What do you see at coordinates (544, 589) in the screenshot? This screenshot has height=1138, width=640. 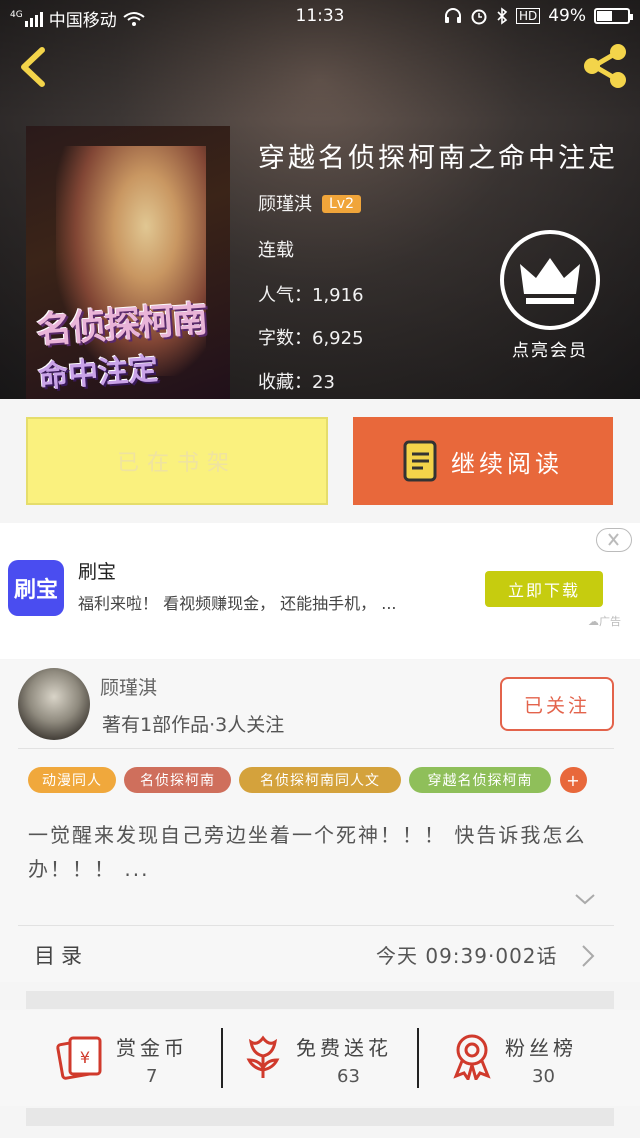 I see `ad-download-button: 立即下载` at bounding box center [544, 589].